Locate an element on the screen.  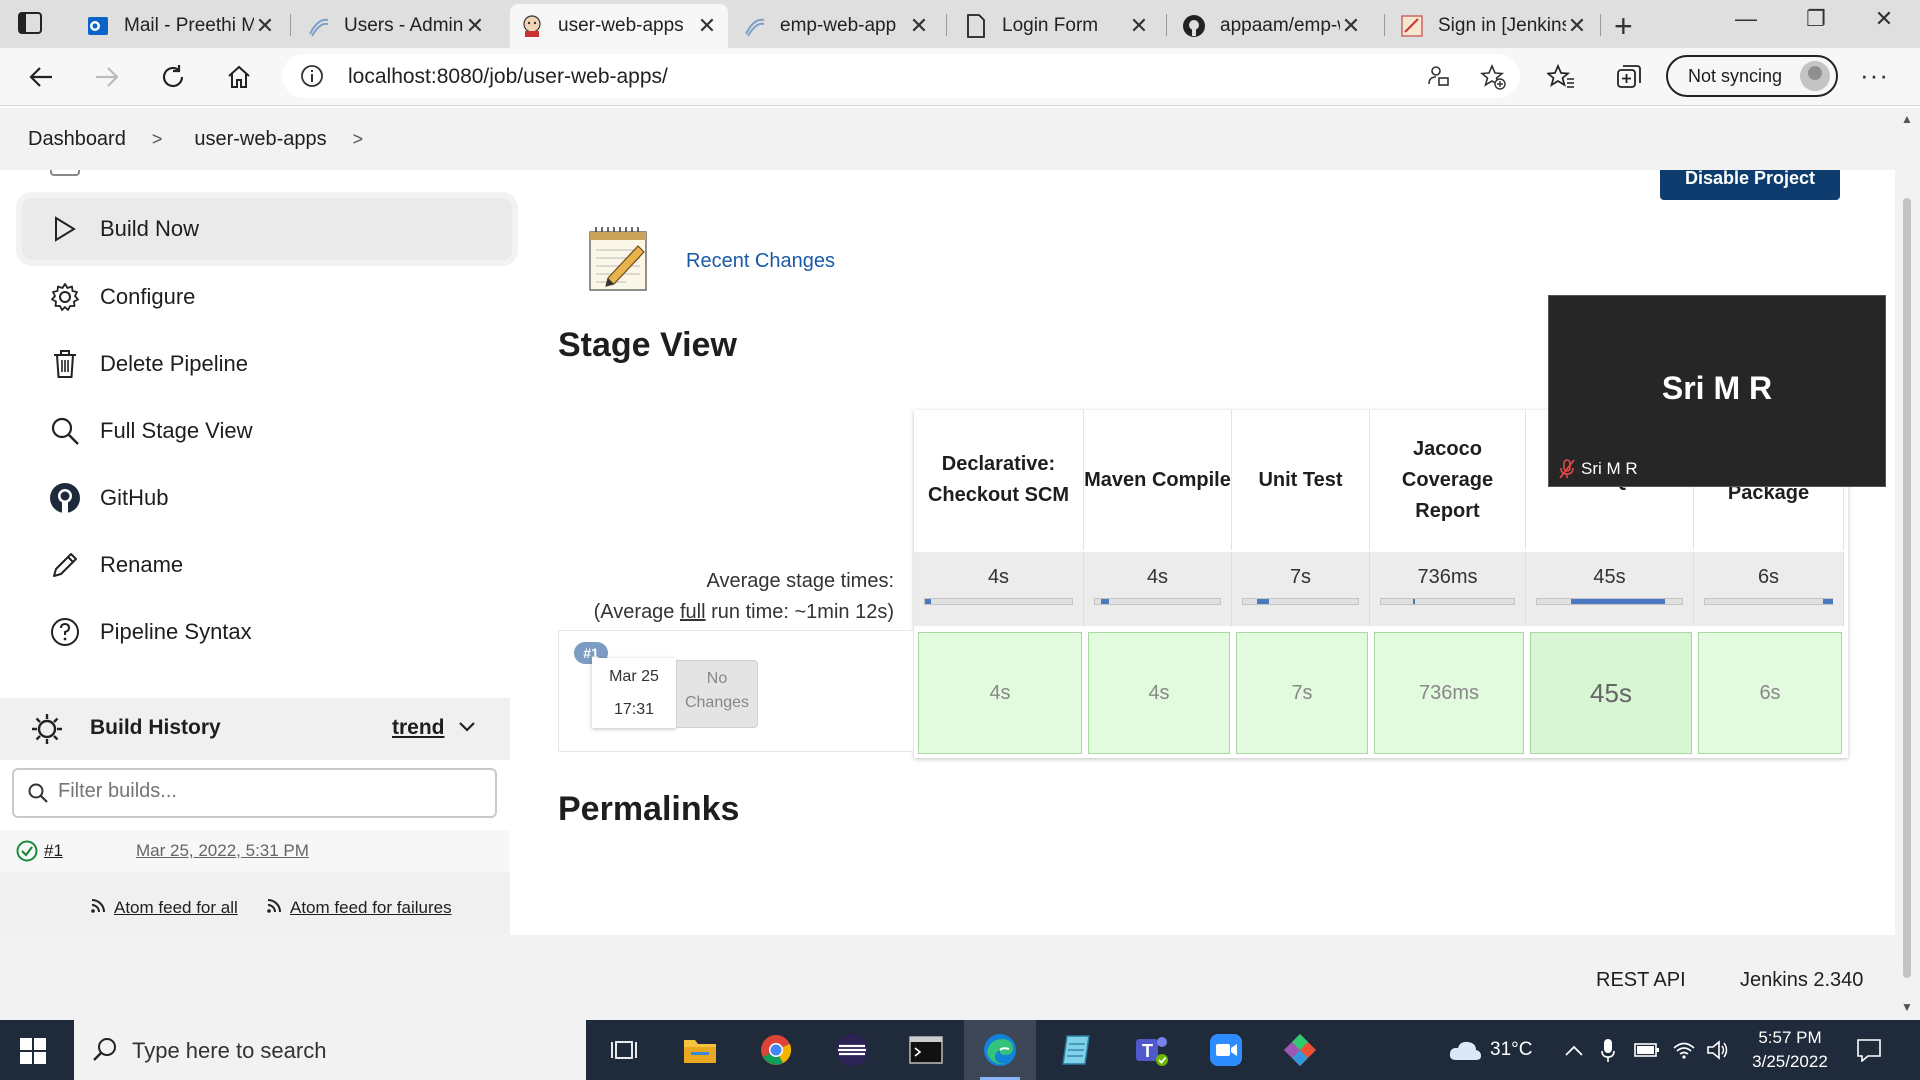
weather-widget: 31°C is located at coordinates (1490, 1050).